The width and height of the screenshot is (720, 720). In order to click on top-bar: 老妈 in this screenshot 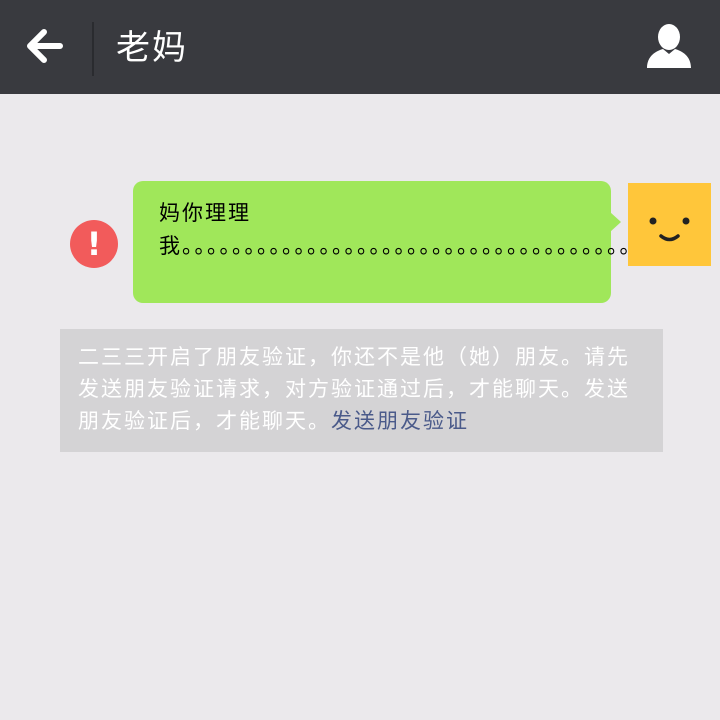, I will do `click(360, 47)`.